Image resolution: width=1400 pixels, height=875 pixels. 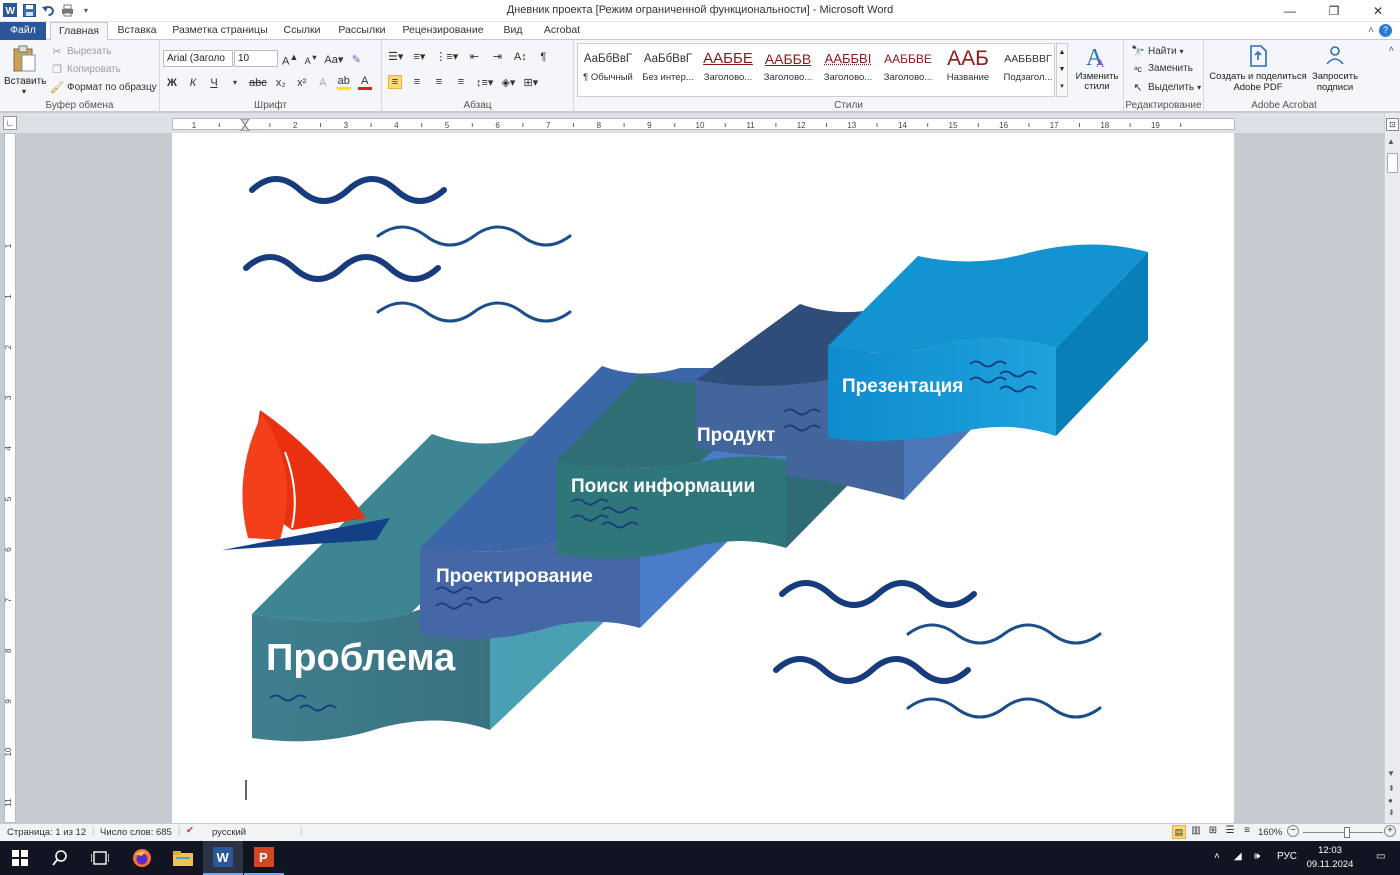 I want to click on web-layout-icon: ⊞, so click(x=1213, y=832).